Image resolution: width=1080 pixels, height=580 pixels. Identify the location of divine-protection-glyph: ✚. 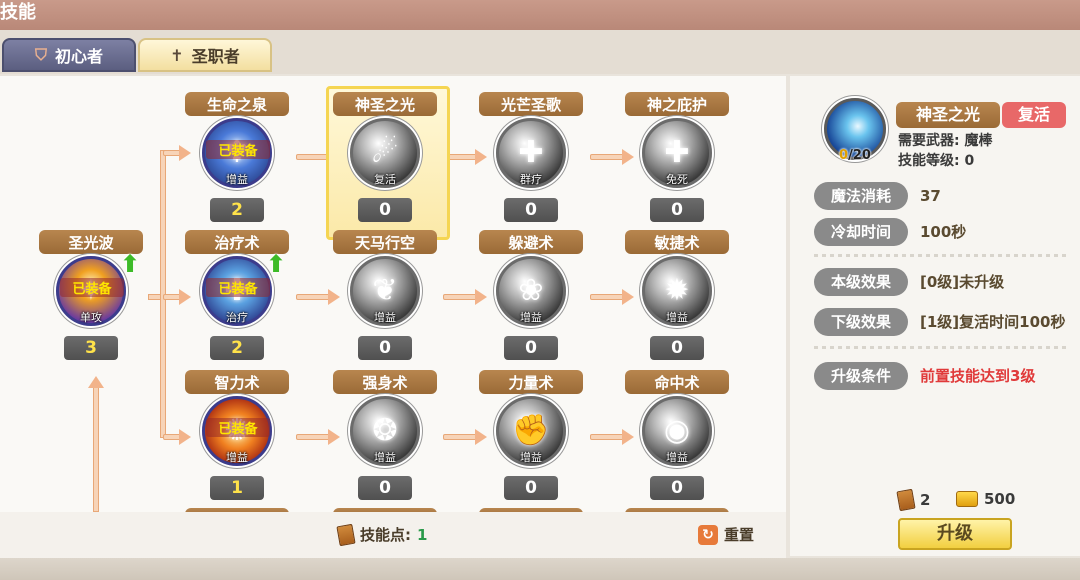
(677, 152).